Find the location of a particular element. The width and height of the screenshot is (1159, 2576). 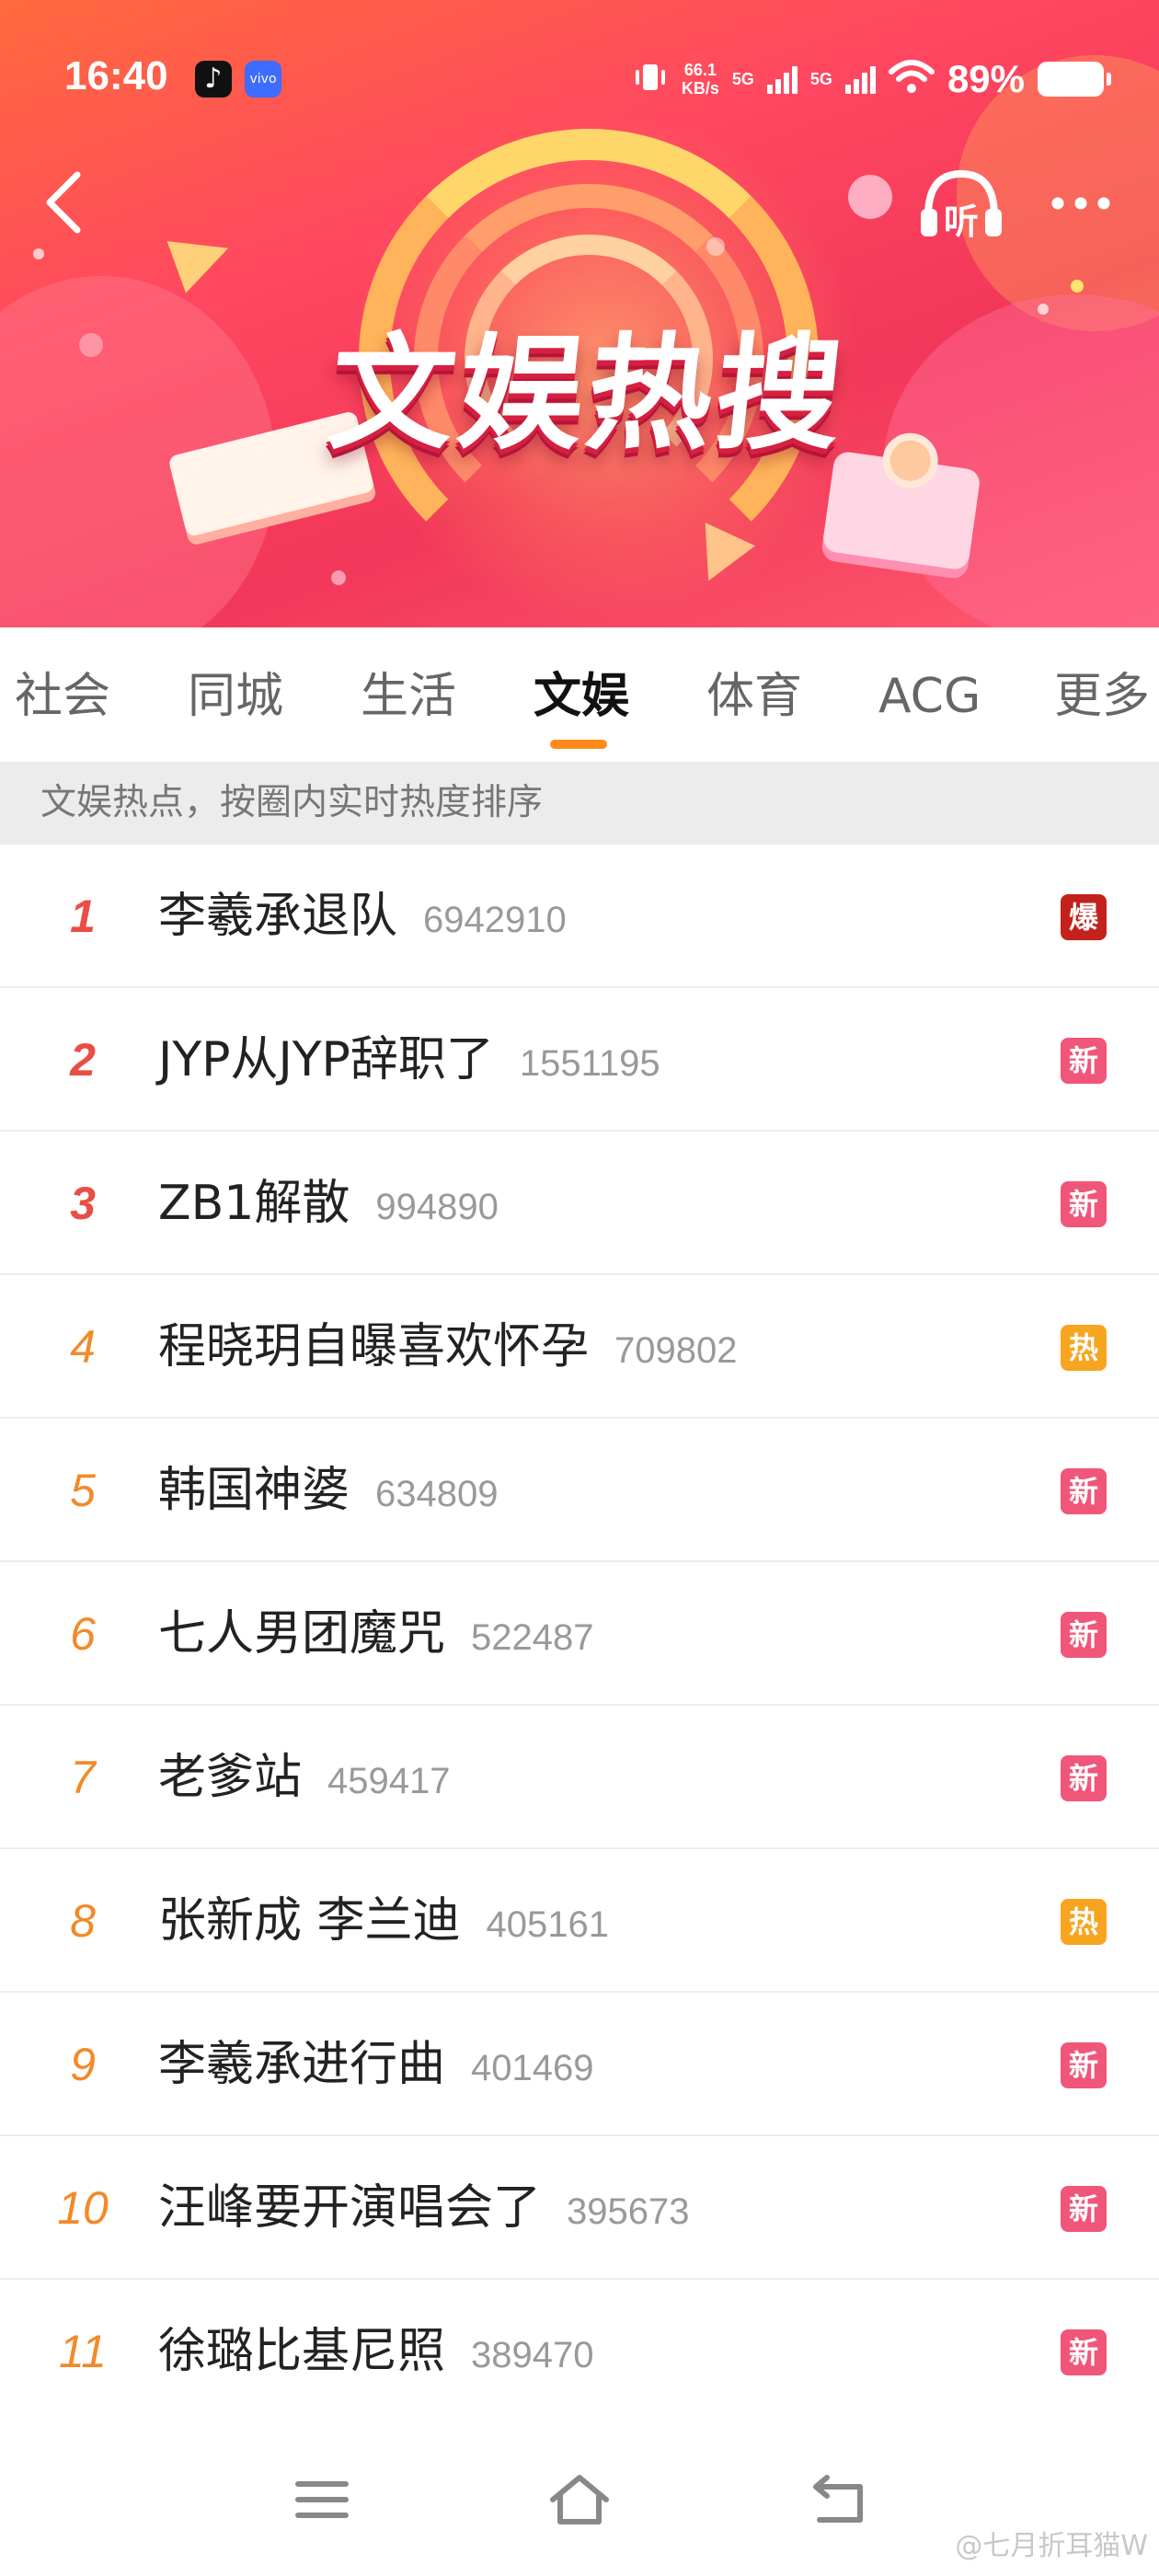

hot-search-item: 6 七人男团魔咒 522487 新 is located at coordinates (579, 1634).